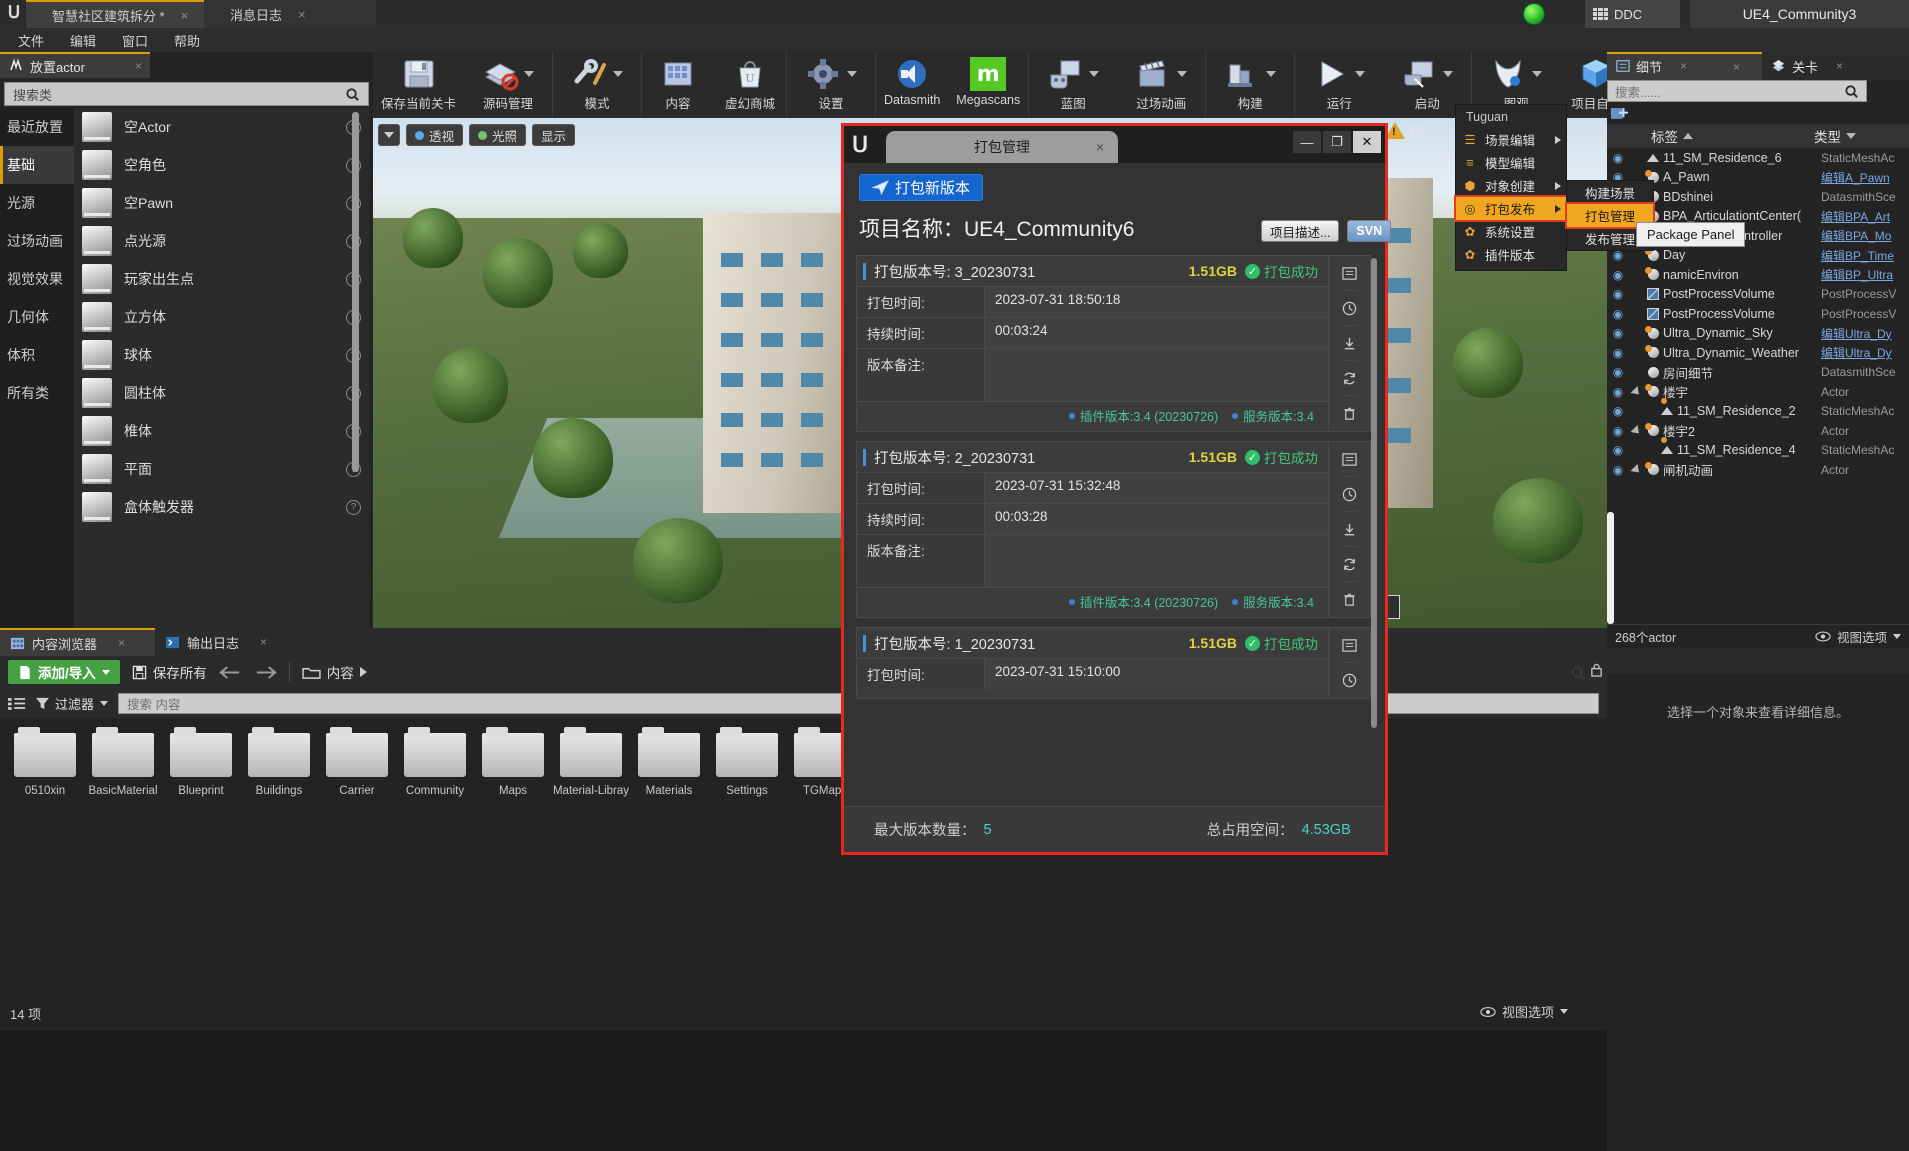 The image size is (1909, 1151). I want to click on list-item: 空Pawn?, so click(221, 203).